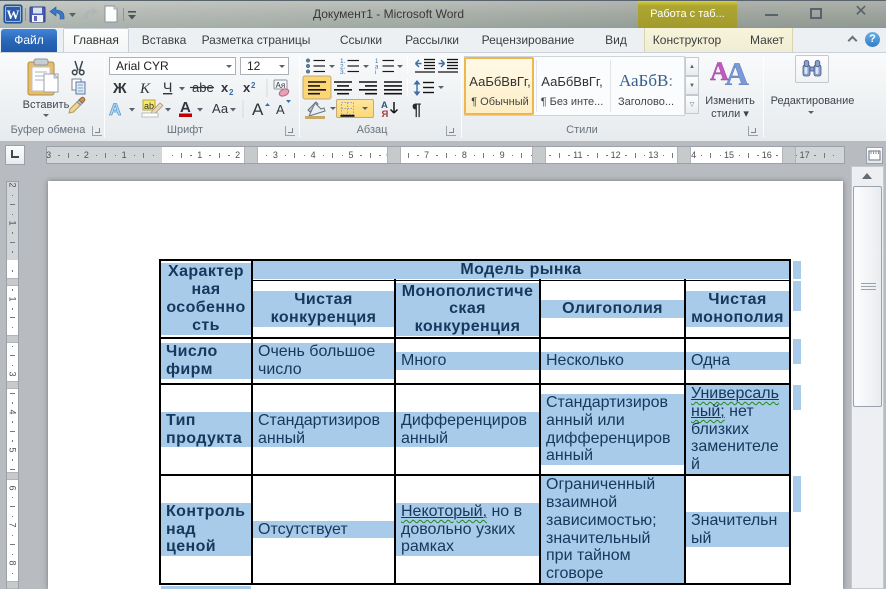 The image size is (886, 589). I want to click on svg-text: Ч, so click(167, 87).